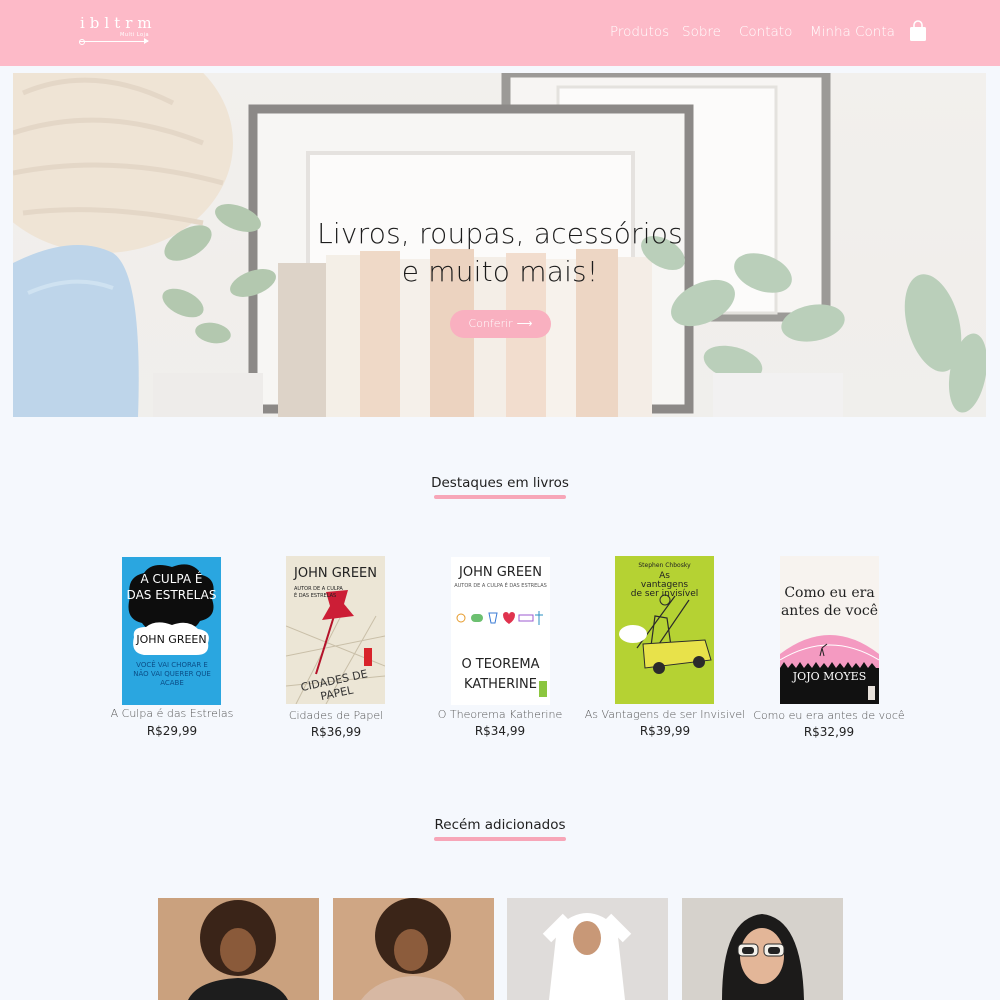  I want to click on hero-title-line-2: e muito mais!, so click(500, 271).